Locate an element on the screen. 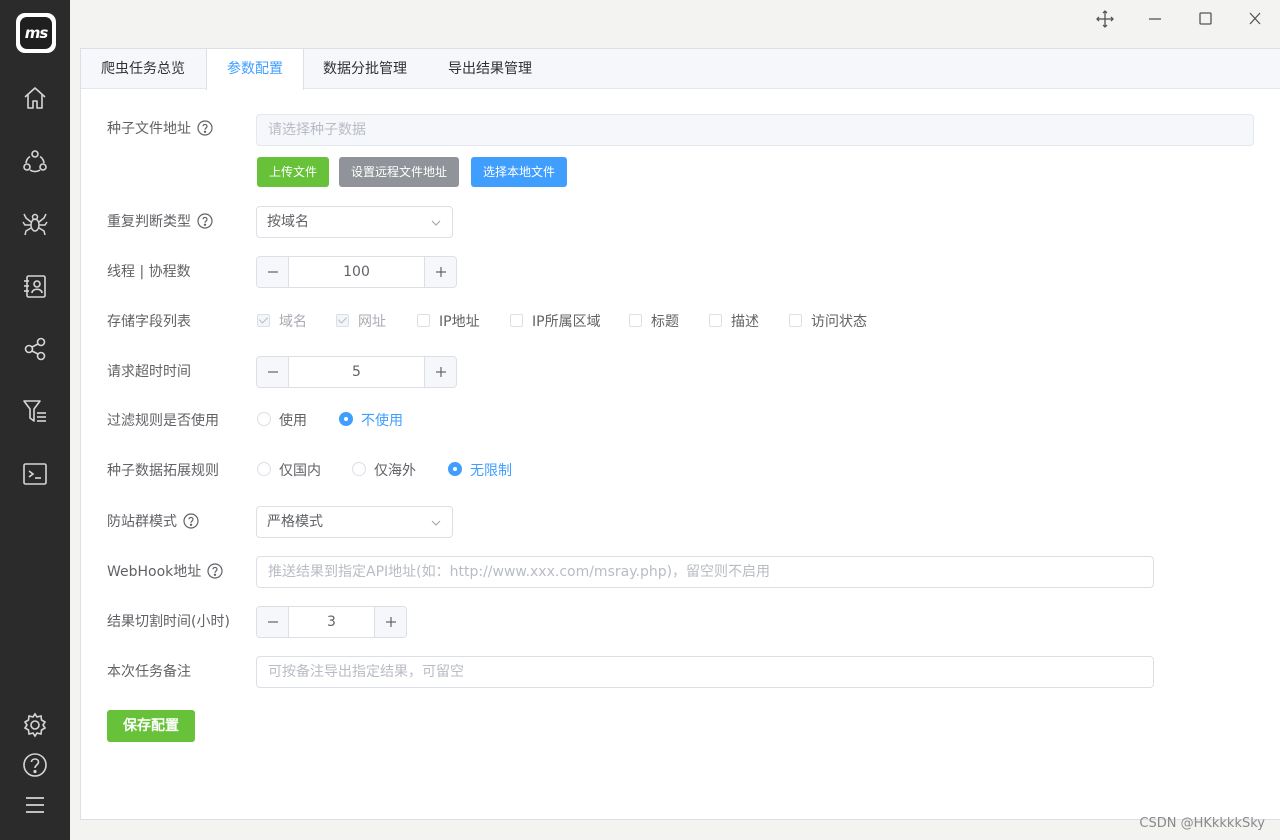 Image resolution: width=1280 pixels, height=840 pixels. field-checkbox-label: IP地址 is located at coordinates (459, 322).